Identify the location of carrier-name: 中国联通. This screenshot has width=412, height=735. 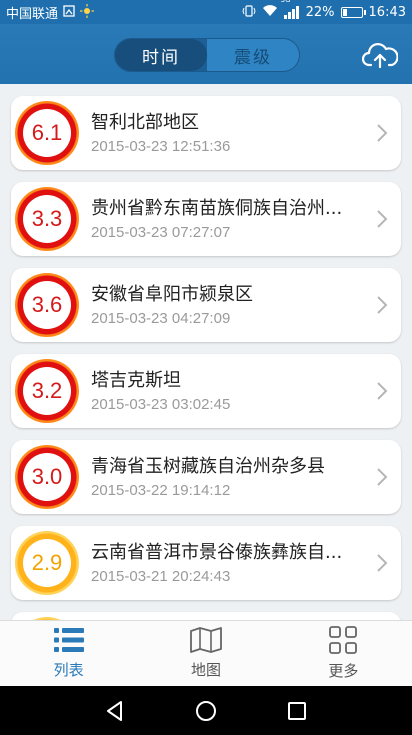
(32, 14).